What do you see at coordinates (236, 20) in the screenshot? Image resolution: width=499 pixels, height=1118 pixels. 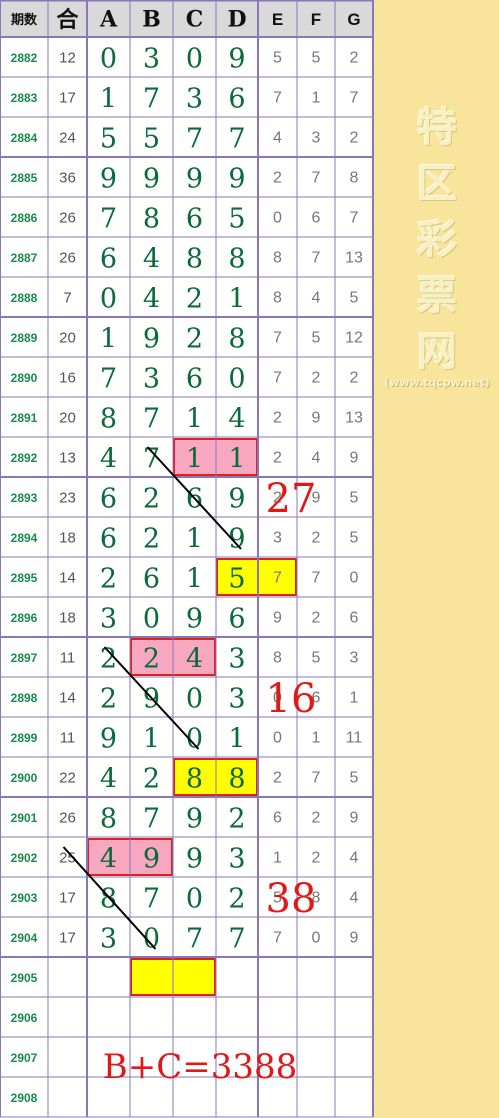 I see `header-col: D` at bounding box center [236, 20].